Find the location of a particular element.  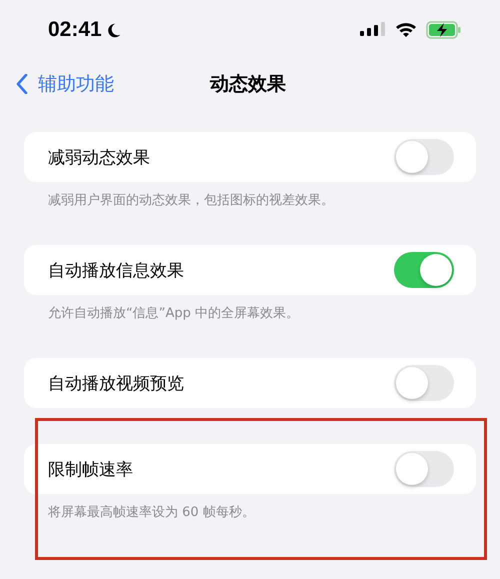

battery-charging-icon is located at coordinates (444, 30).